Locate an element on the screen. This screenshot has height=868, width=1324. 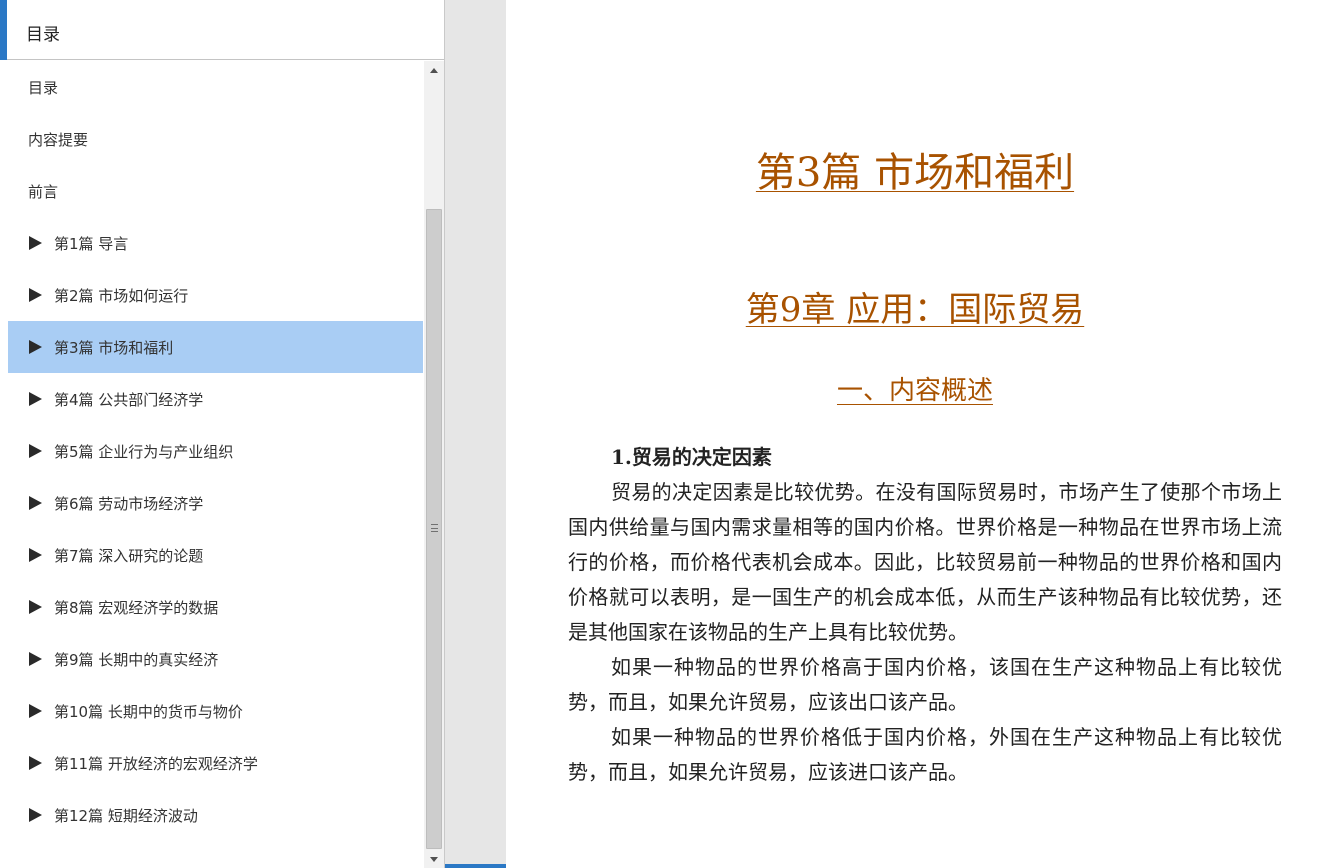
toc-scrollbar is located at coordinates (434, 464).